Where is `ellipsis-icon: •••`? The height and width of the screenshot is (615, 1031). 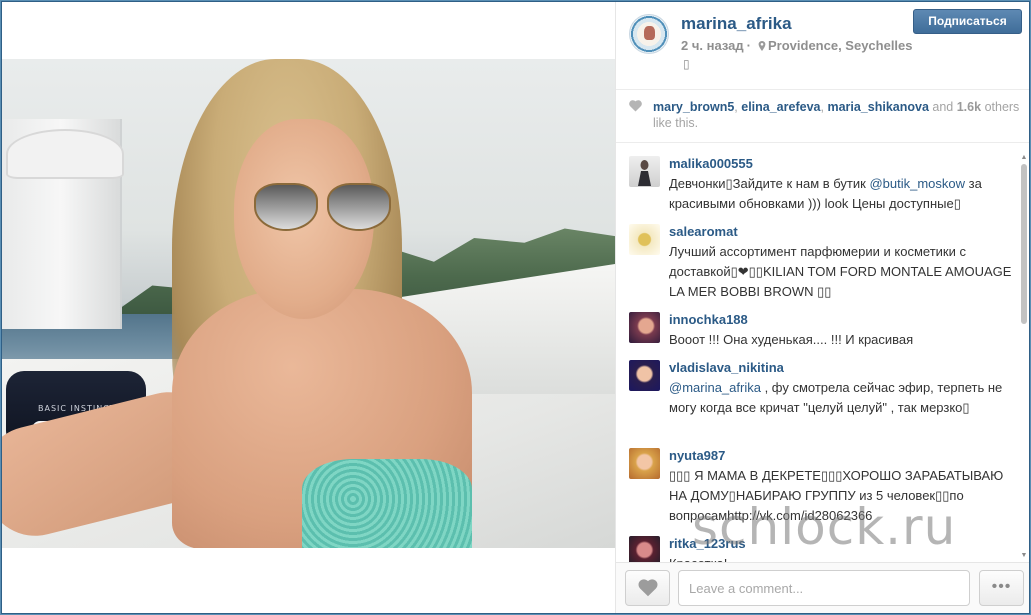 ellipsis-icon: ••• is located at coordinates (1001, 586).